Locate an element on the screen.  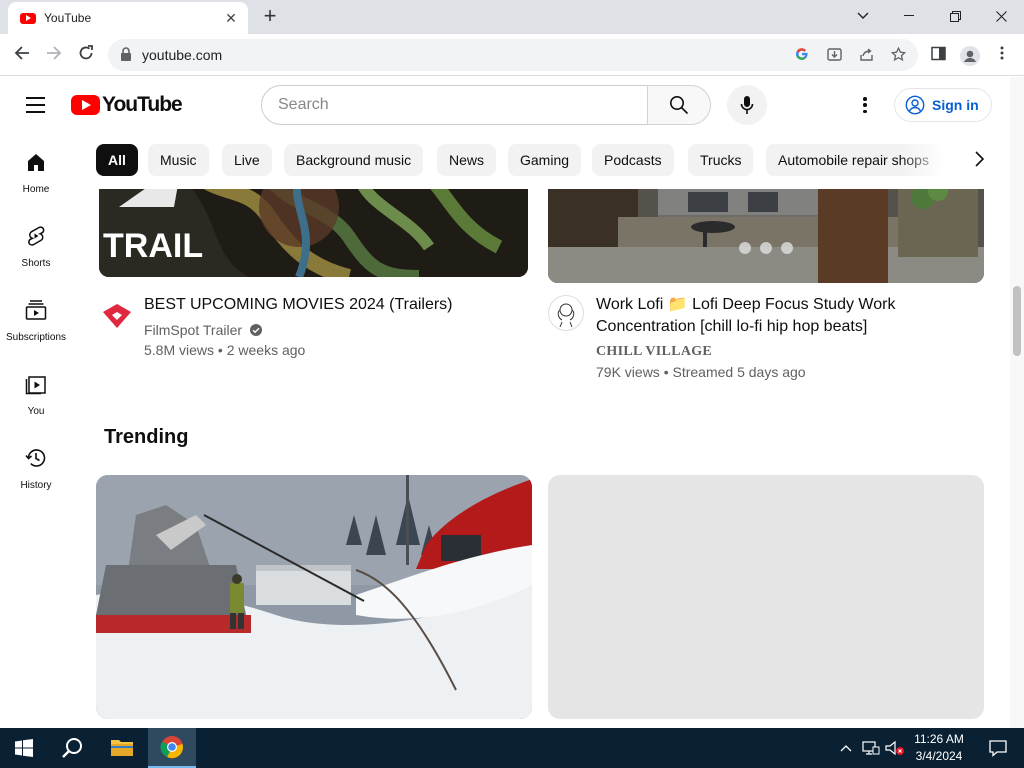
taskbar-search-button is located at coordinates (72, 748).